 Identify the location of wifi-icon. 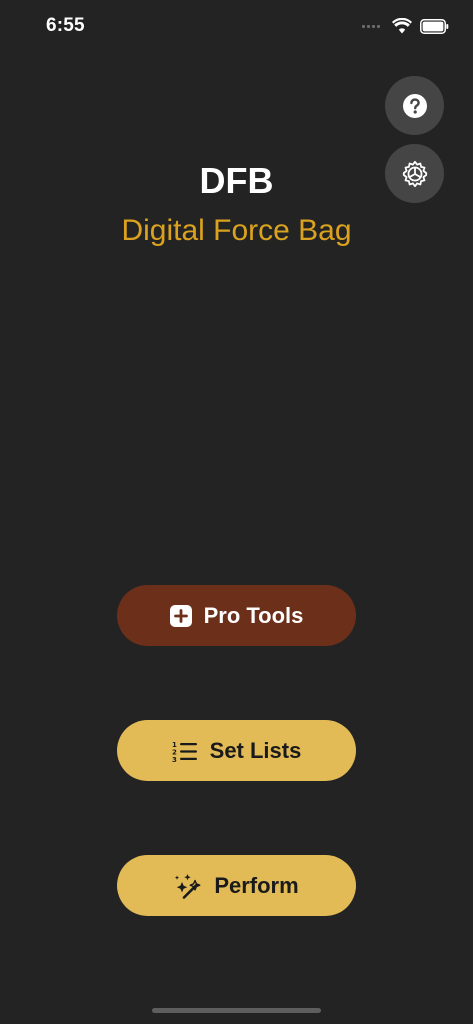
(402, 26).